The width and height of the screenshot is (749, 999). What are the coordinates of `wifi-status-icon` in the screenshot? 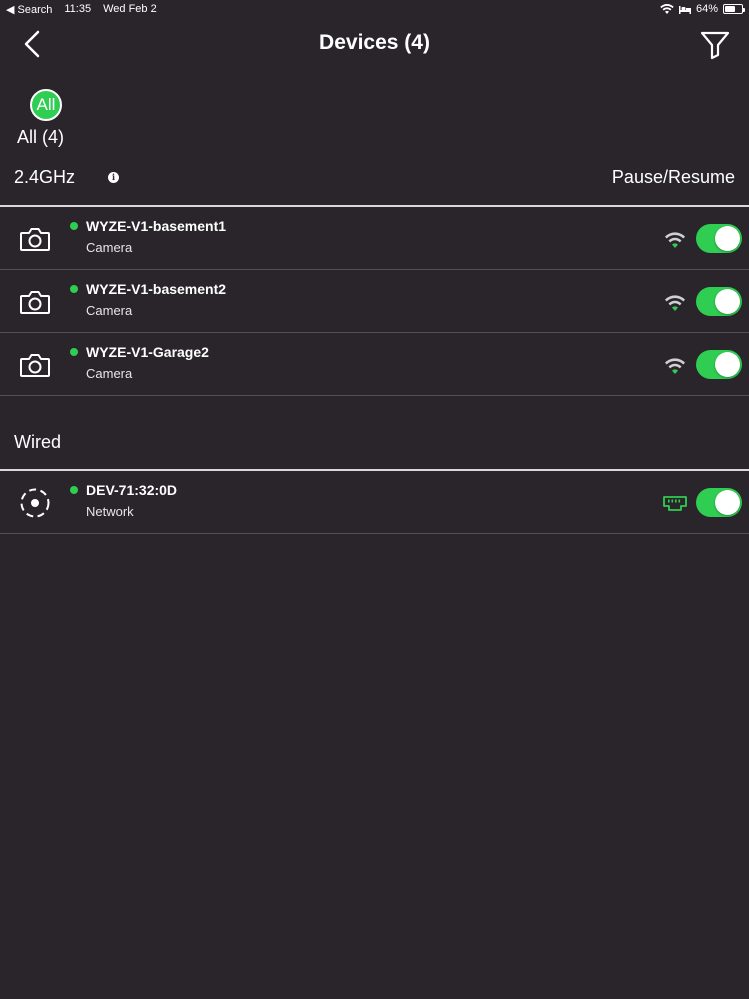 It's located at (667, 8).